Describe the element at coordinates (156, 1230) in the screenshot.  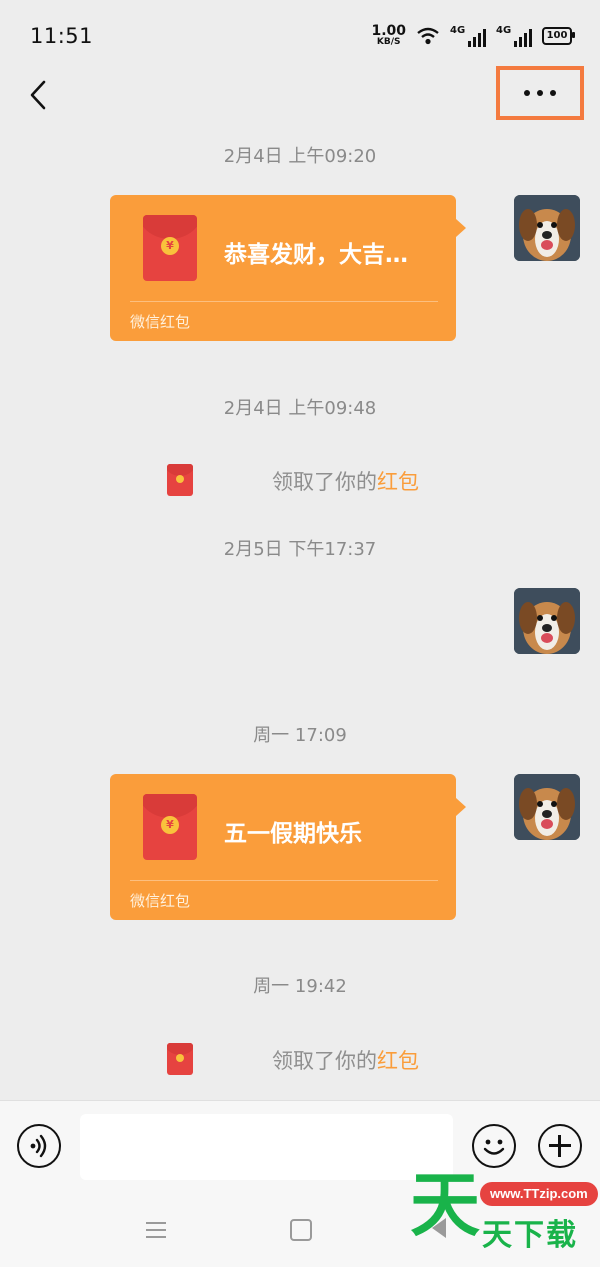
I see `menu-icon` at that location.